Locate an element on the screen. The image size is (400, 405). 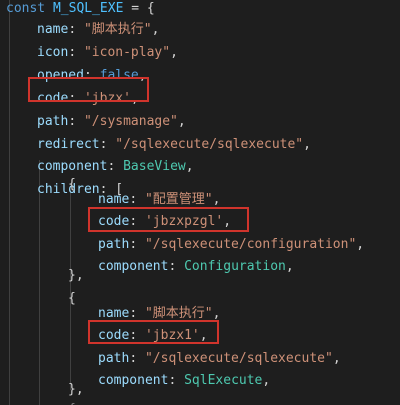
variable-name: M_SQL_EXE is located at coordinates (88, 8).